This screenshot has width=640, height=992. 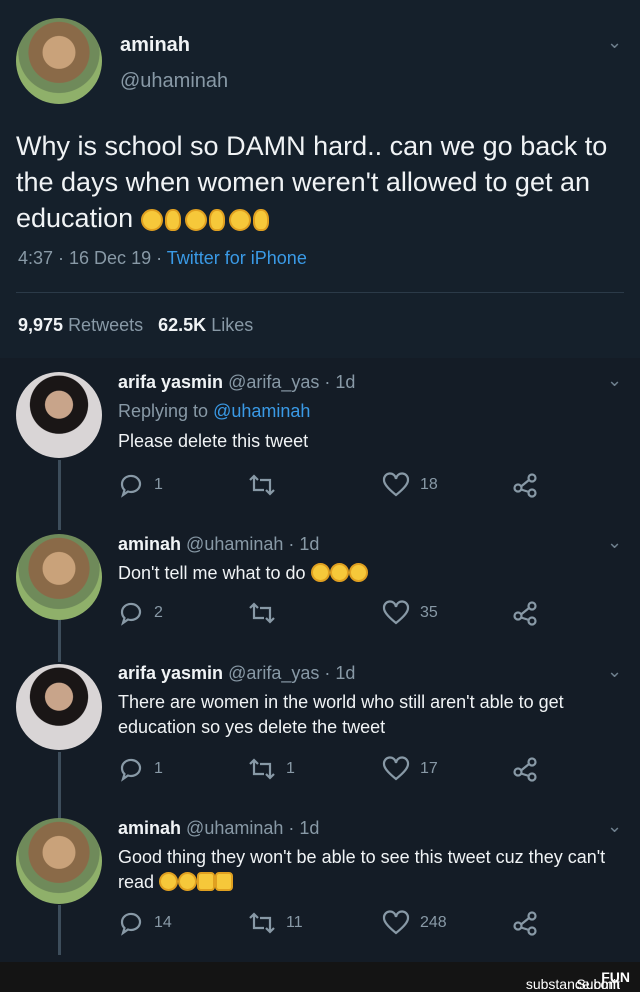 I want to click on tweet-stats: 9,975 Retweets 62.5K Likes, so click(x=135, y=325).